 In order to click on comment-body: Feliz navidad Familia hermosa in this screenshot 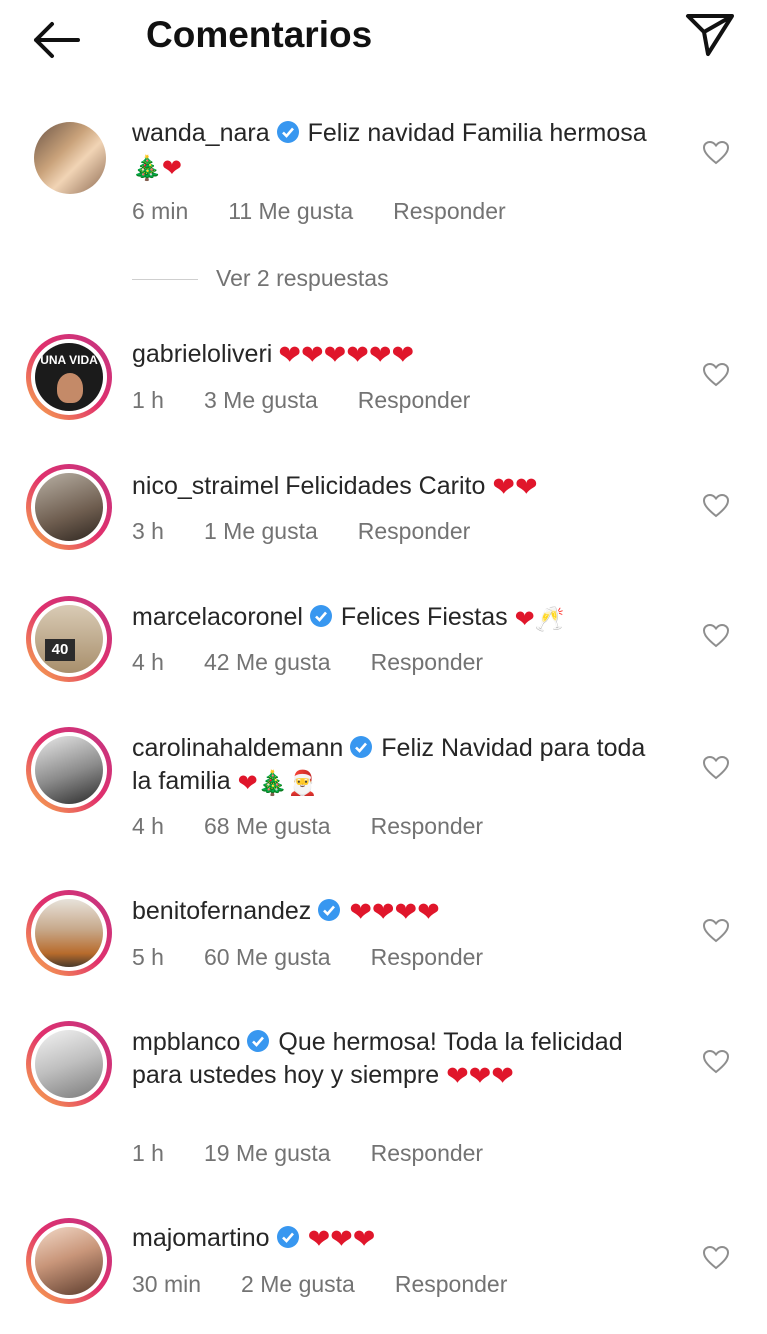, I will do `click(477, 133)`.